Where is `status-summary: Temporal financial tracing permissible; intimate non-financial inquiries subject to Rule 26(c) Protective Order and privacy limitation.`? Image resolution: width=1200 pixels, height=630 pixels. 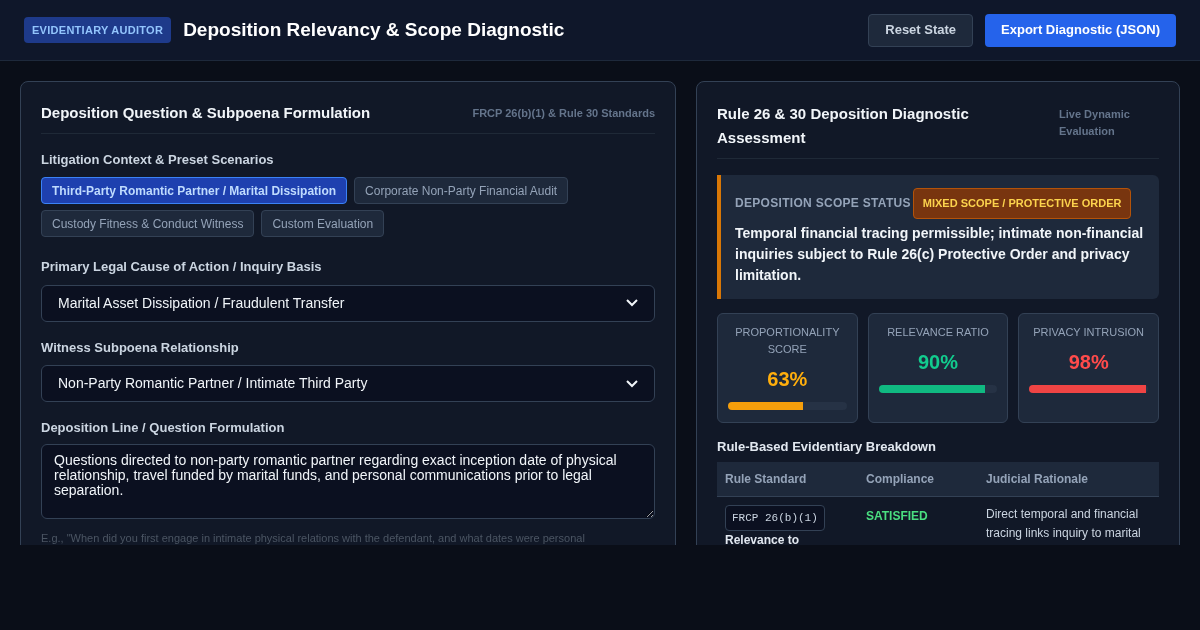
status-summary: Temporal financial tracing permissible; intimate non-financial inquiries subject to Rule 26(c) Protective Order and privacy limitation. is located at coordinates (940, 254).